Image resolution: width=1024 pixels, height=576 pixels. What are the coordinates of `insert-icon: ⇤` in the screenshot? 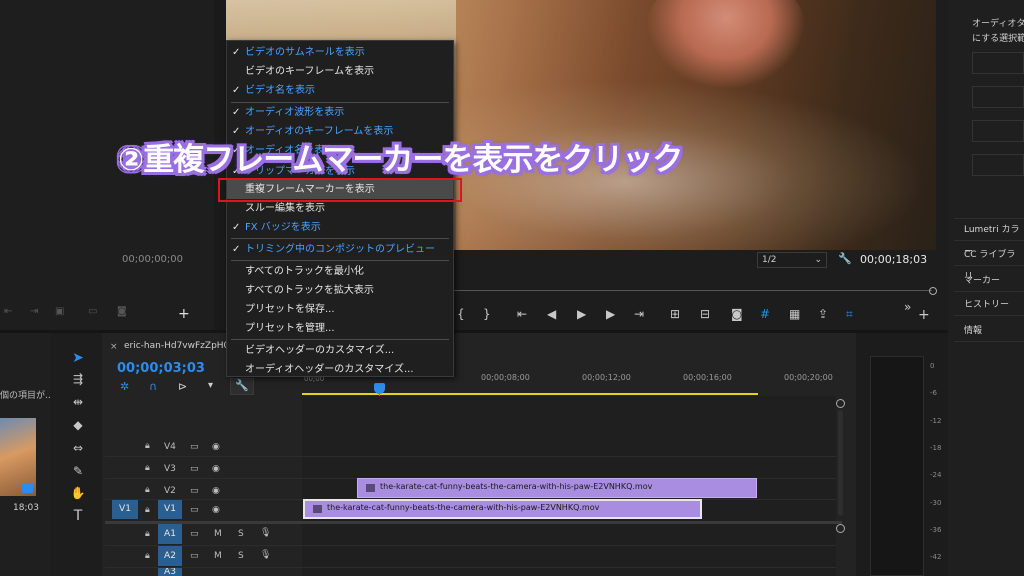 It's located at (8, 311).